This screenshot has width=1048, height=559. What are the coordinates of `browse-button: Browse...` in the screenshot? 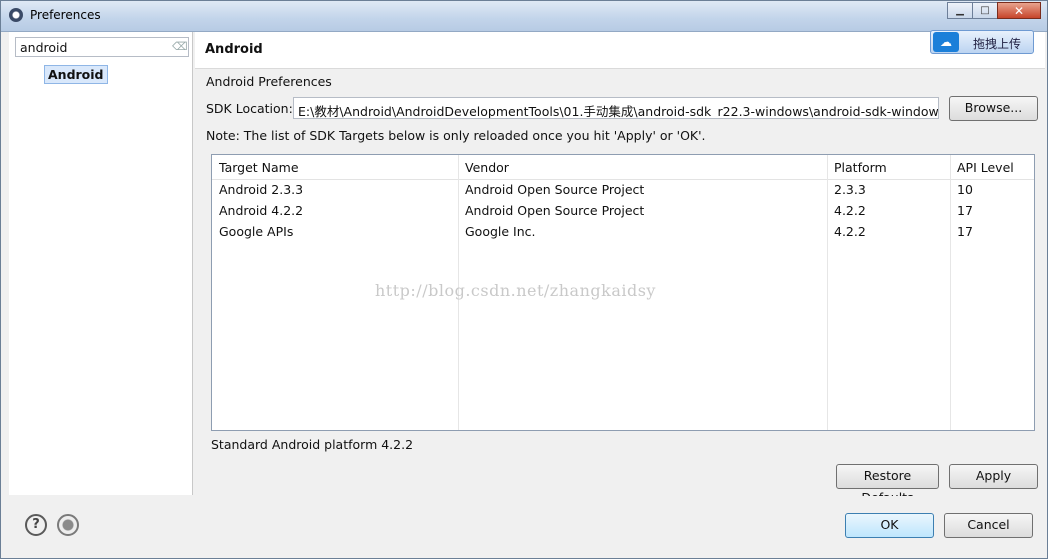 It's located at (993, 108).